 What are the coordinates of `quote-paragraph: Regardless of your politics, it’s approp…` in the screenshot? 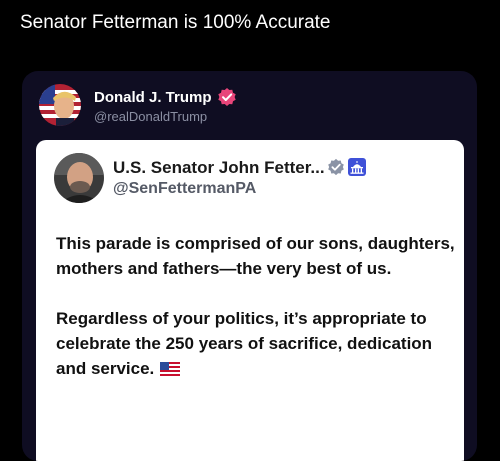 It's located at (256, 343).